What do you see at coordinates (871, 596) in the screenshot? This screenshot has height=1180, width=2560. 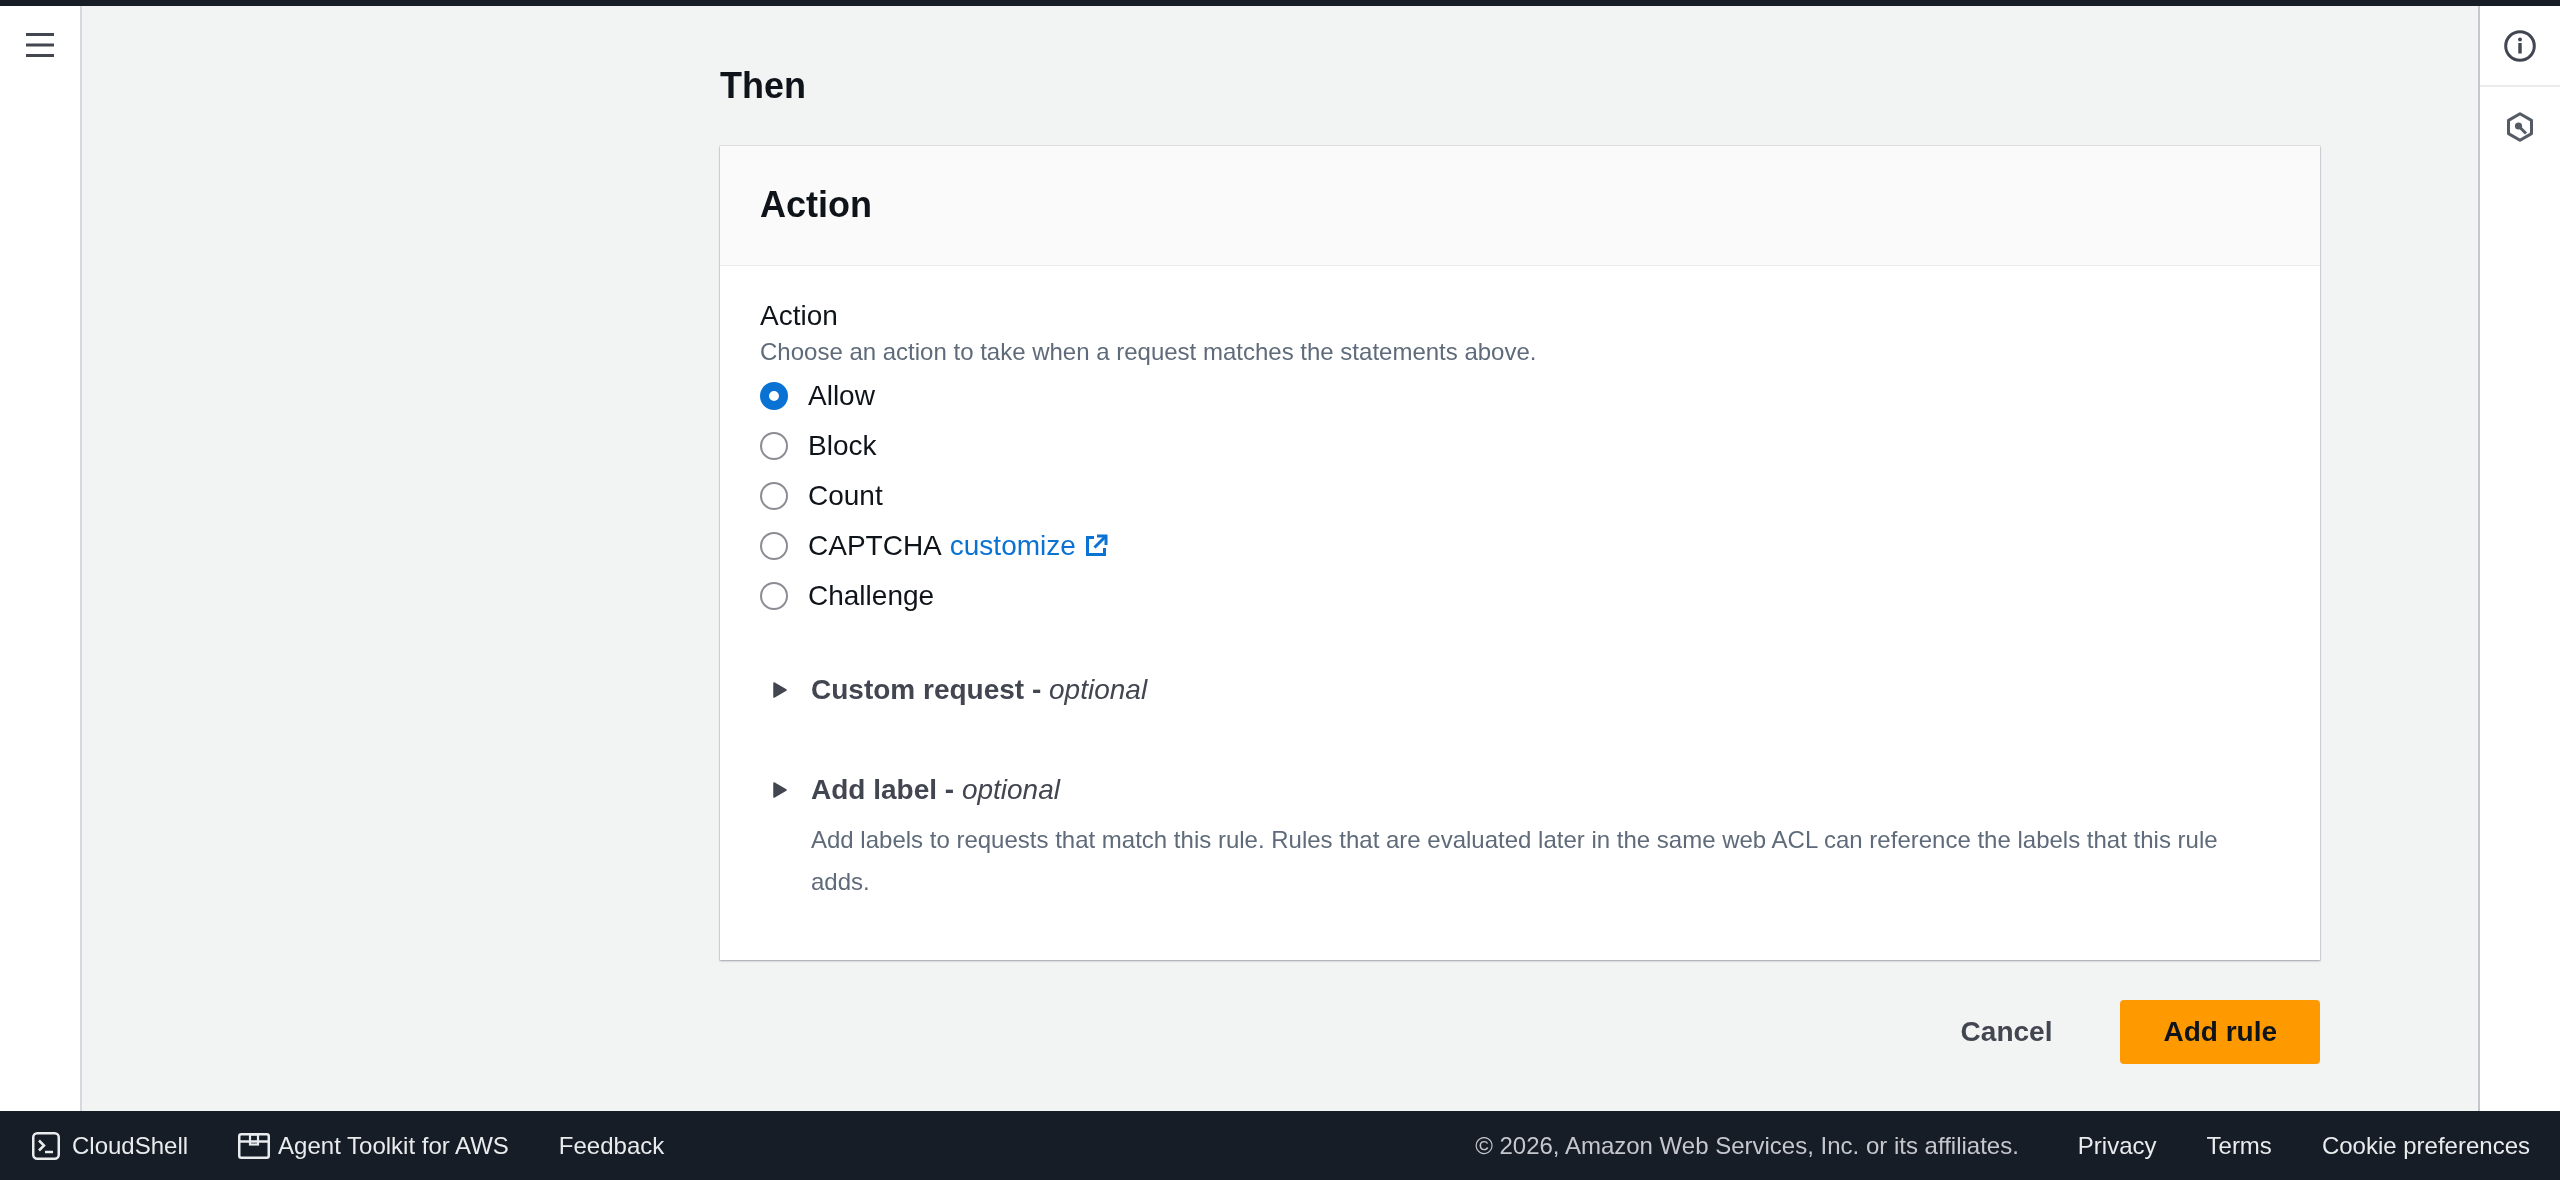 I see `radio-label: Challenge` at bounding box center [871, 596].